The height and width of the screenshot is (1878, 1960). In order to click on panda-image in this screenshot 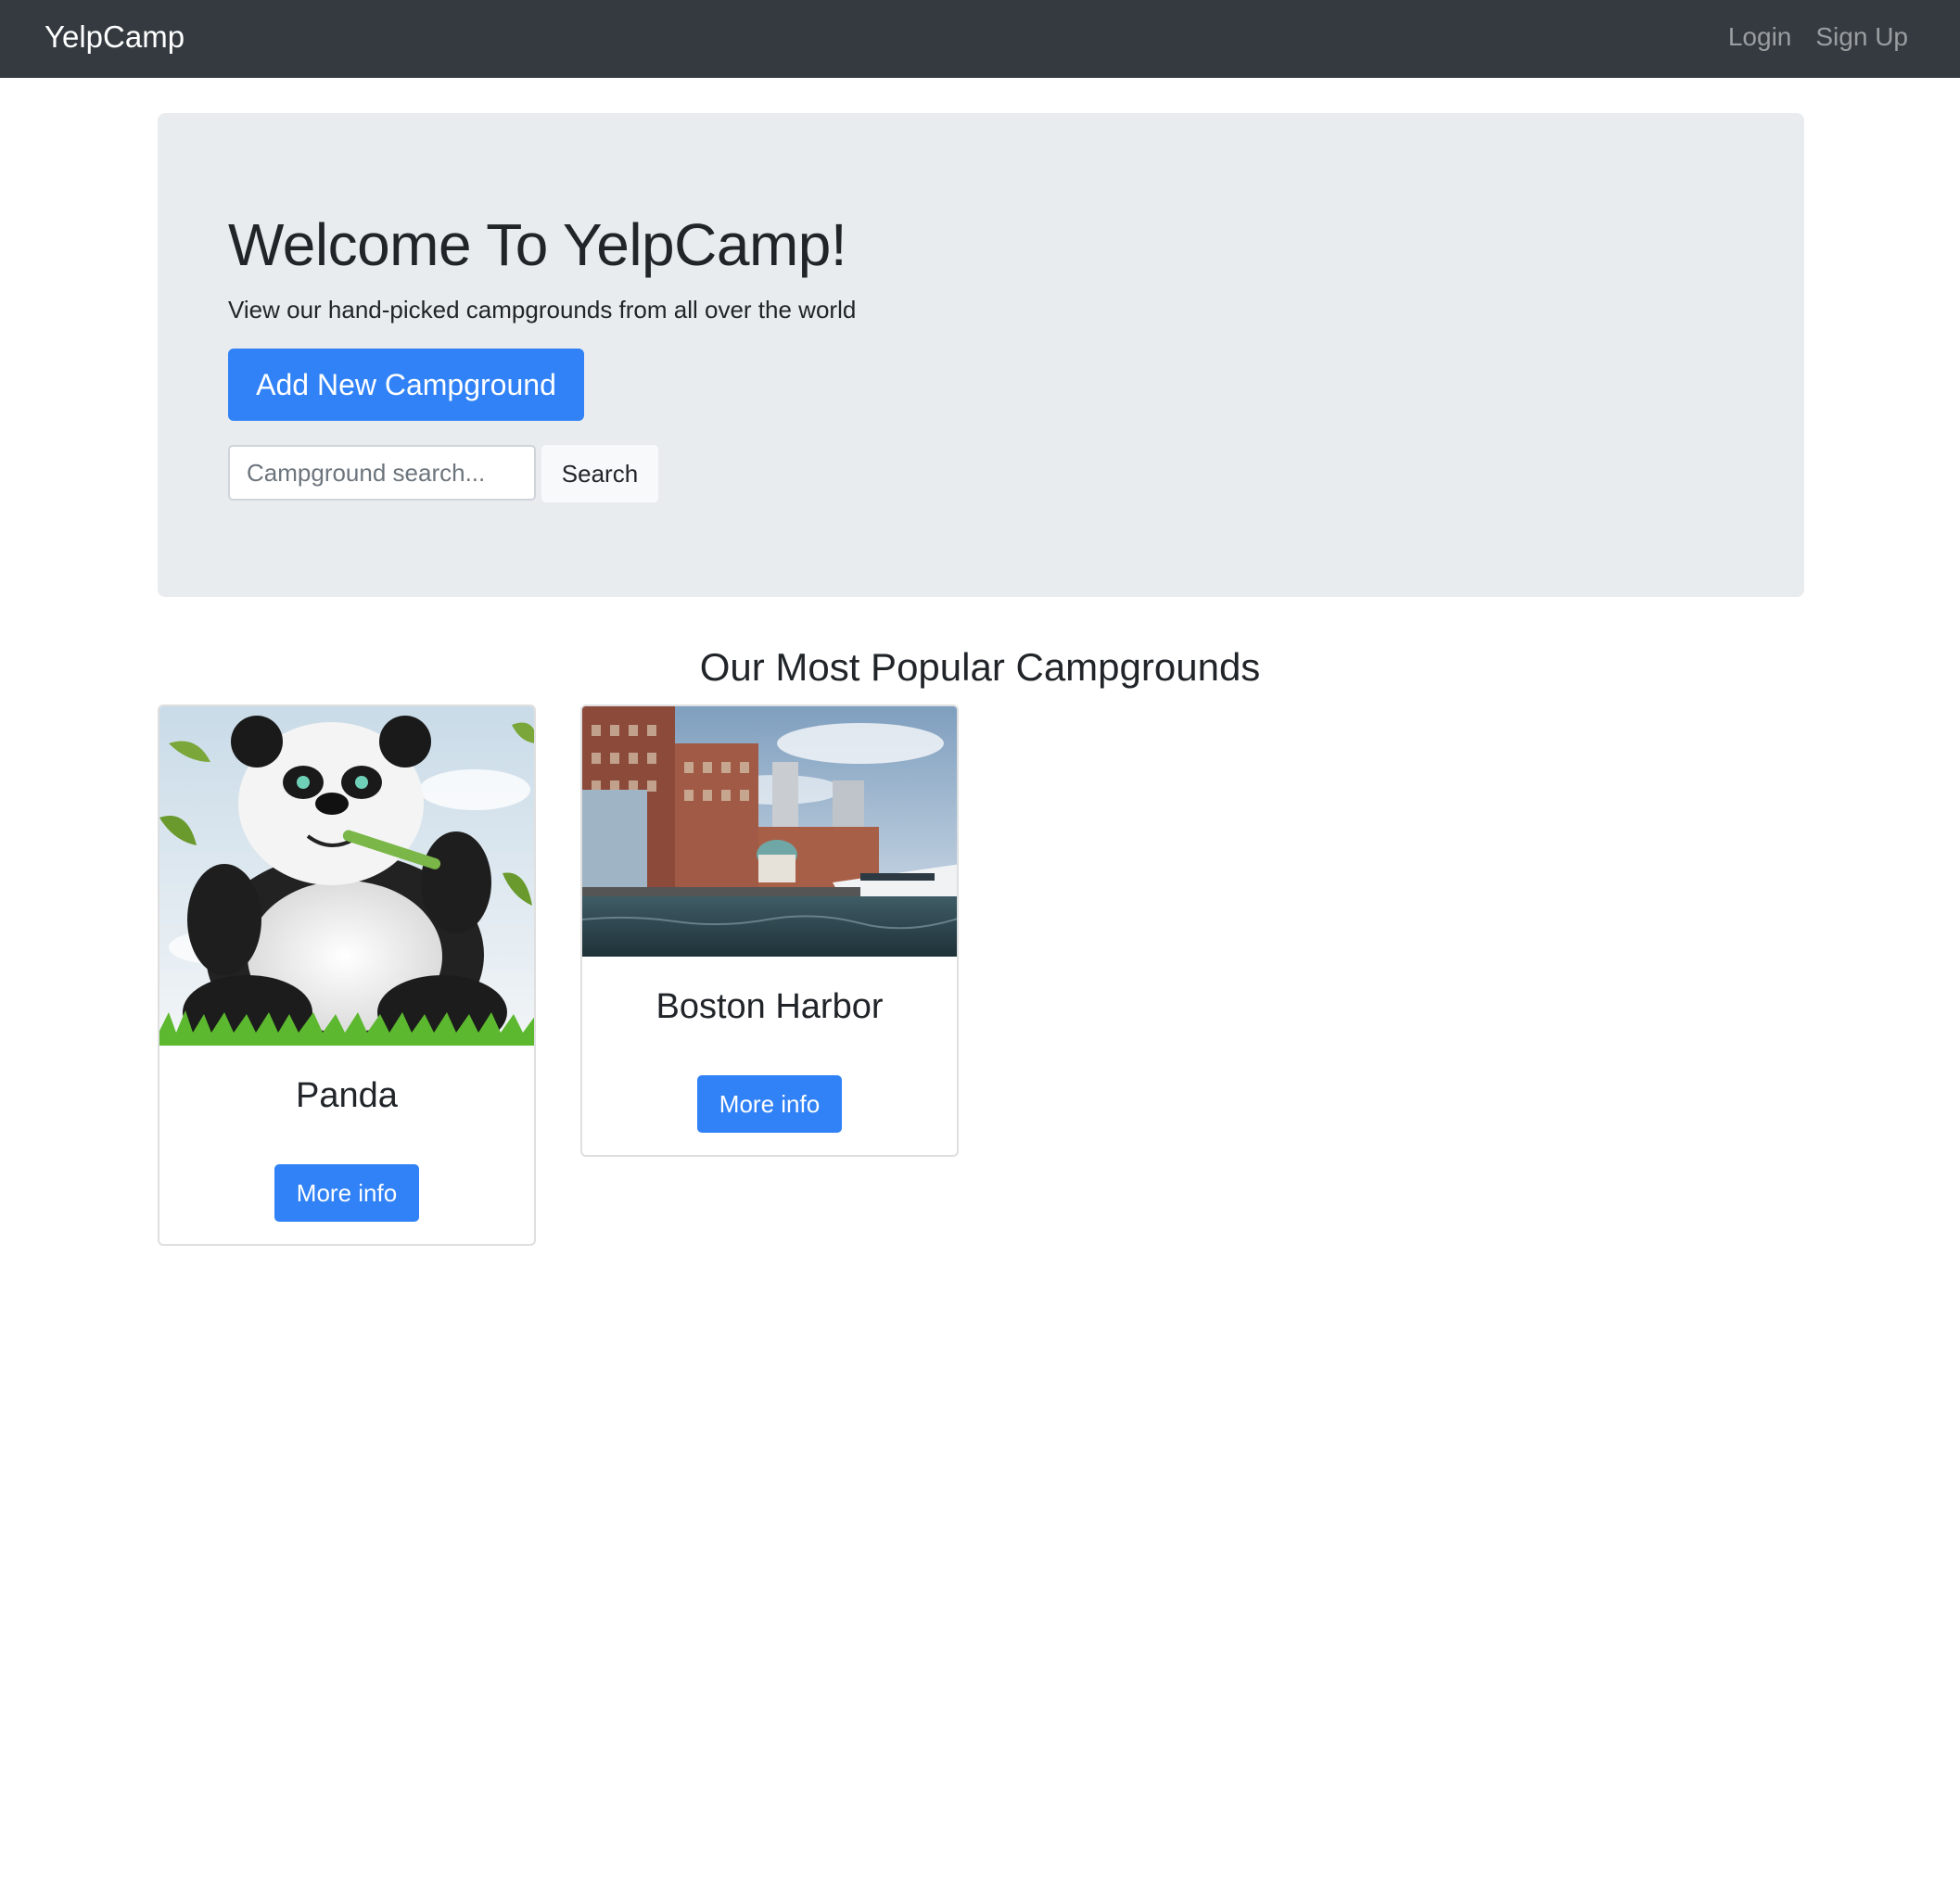, I will do `click(346, 876)`.